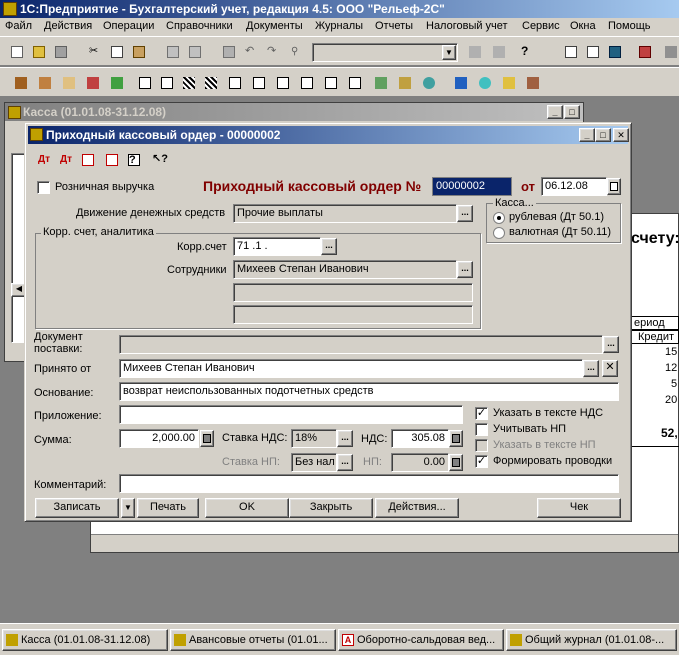 This screenshot has height=655, width=679. Describe the element at coordinates (572, 112) in the screenshot. I see `kassa-maximize-button: □` at that location.